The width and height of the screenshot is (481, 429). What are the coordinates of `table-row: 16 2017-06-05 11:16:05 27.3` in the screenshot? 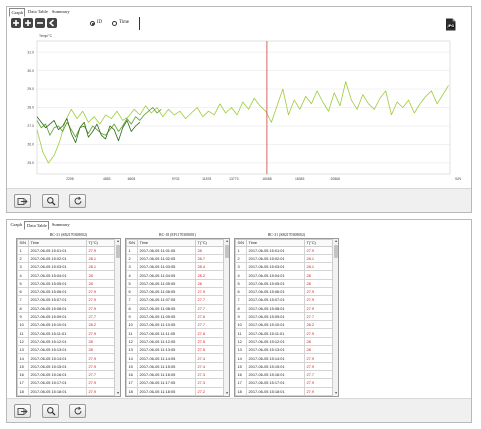 It's located at (175, 374).